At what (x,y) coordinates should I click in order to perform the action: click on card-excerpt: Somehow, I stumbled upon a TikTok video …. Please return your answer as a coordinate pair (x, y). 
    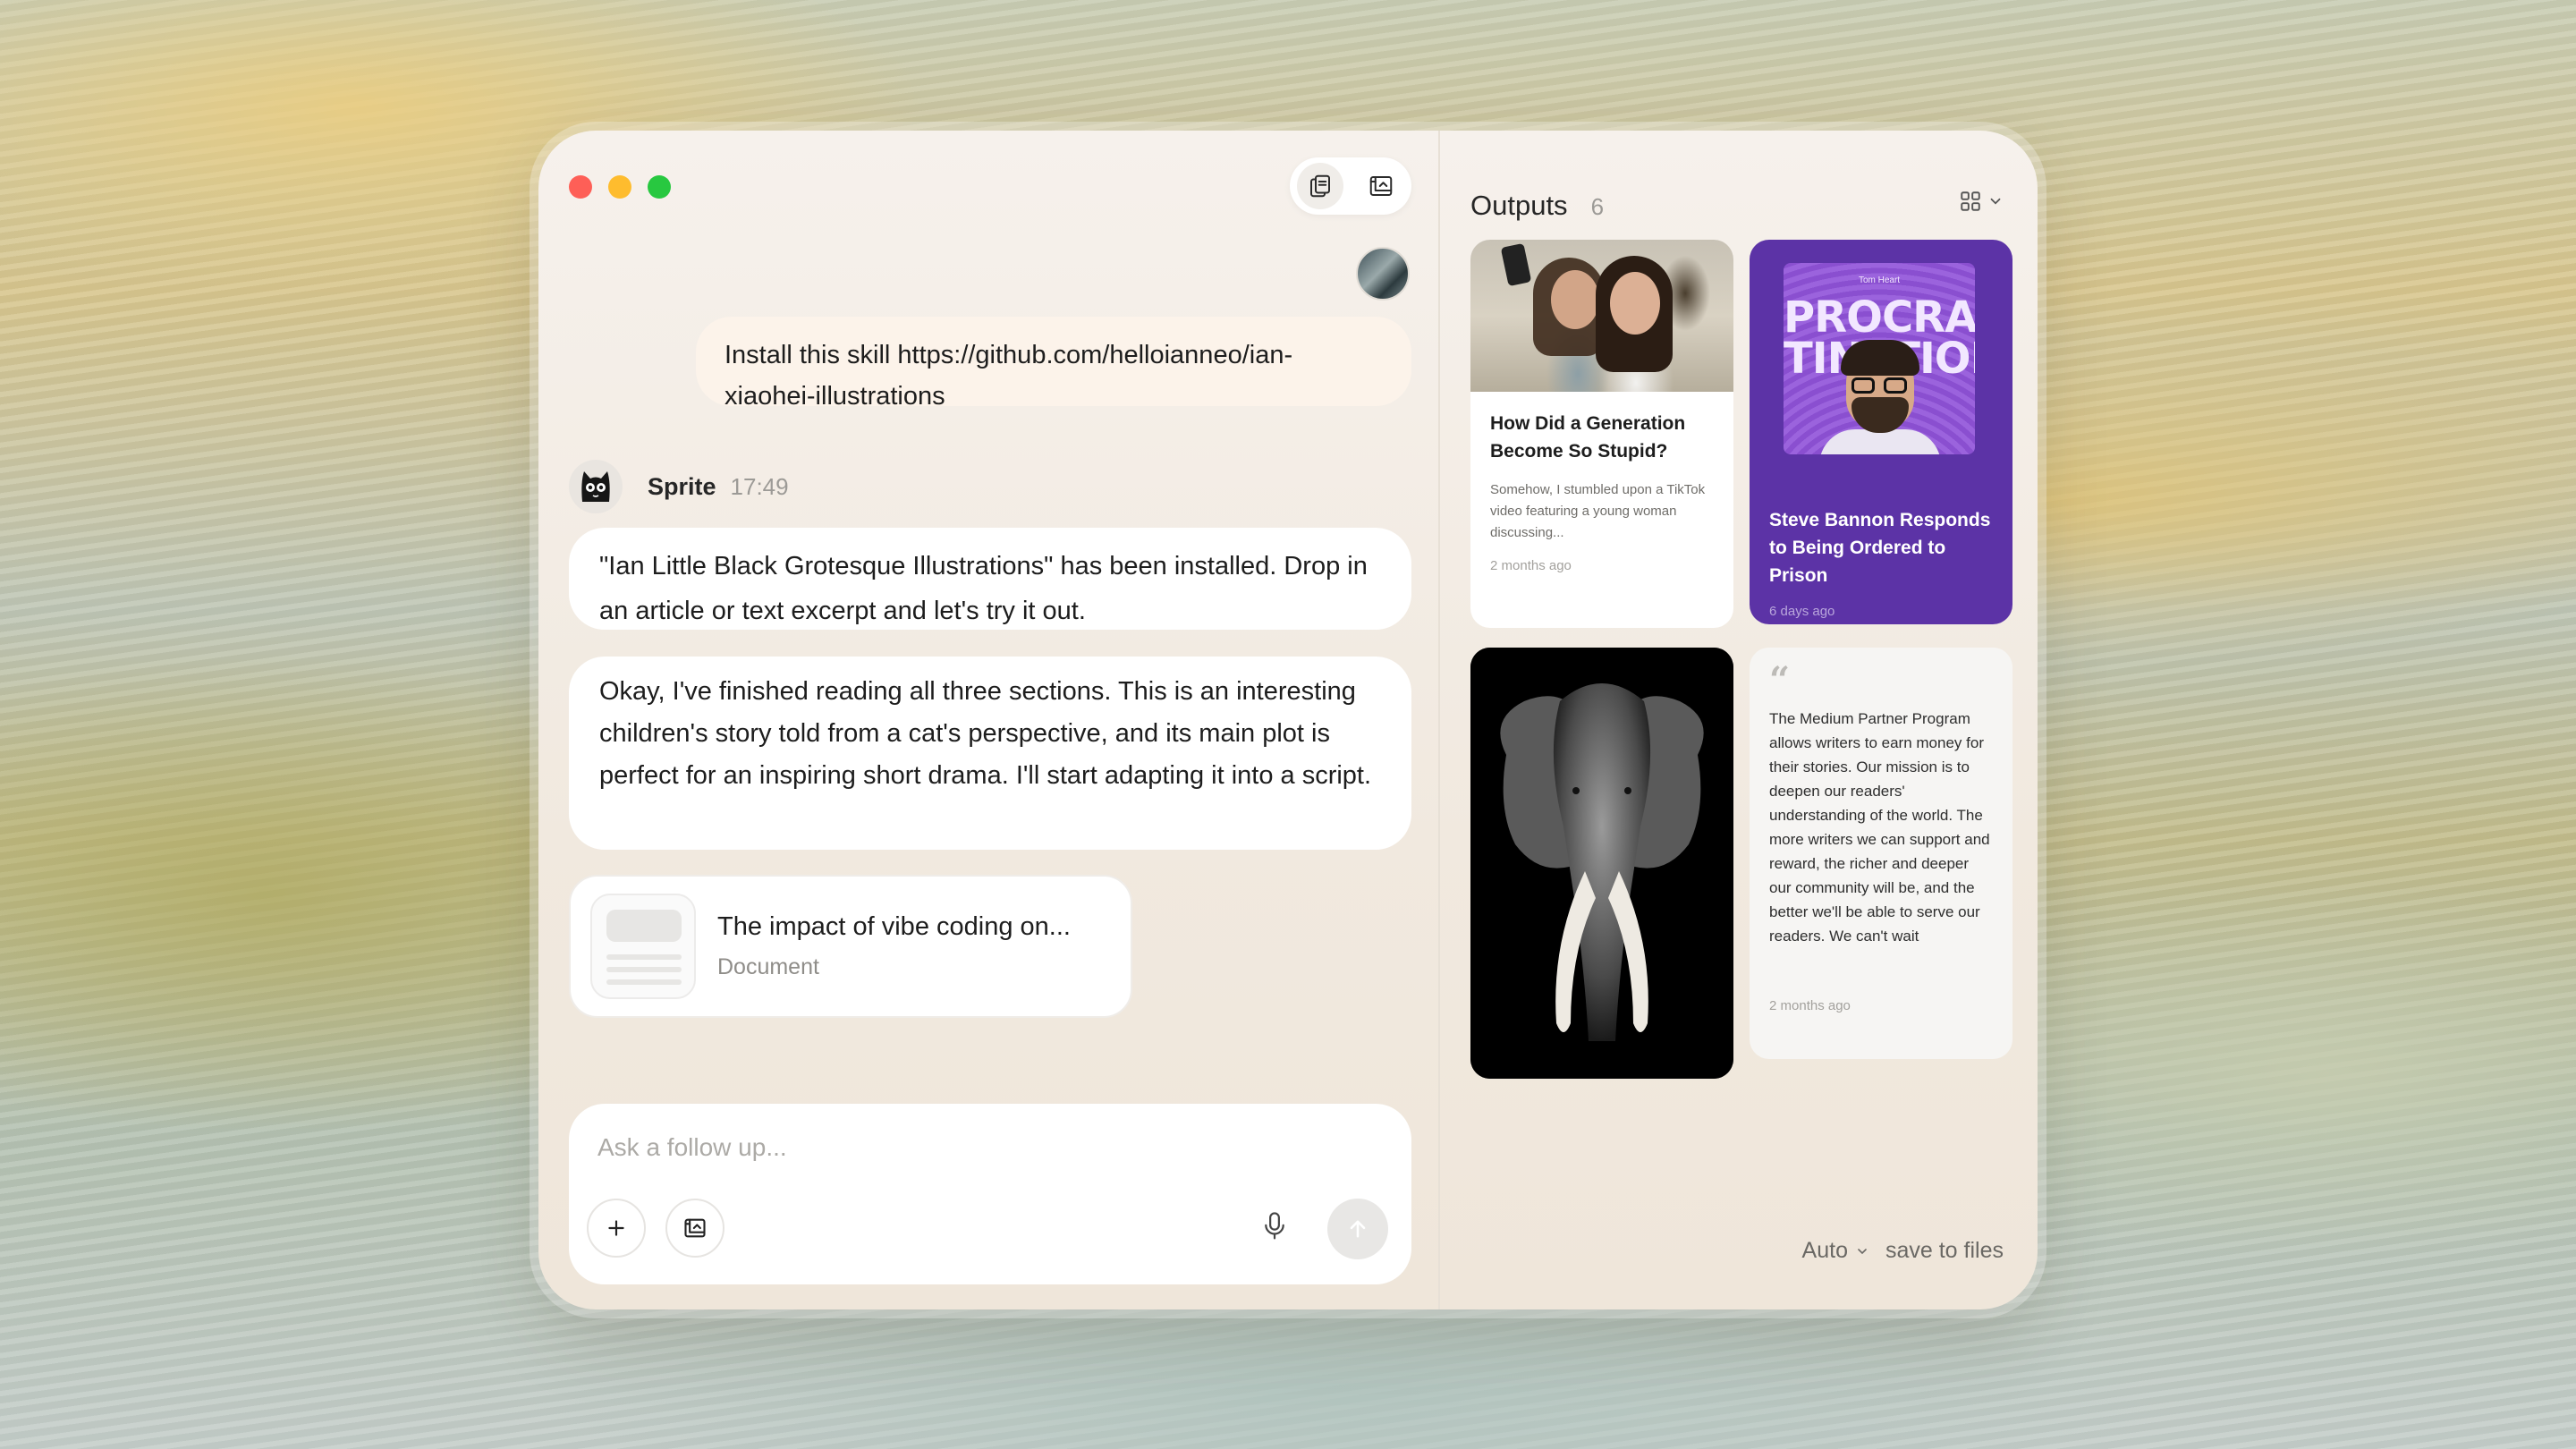
    Looking at the image, I should click on (1598, 511).